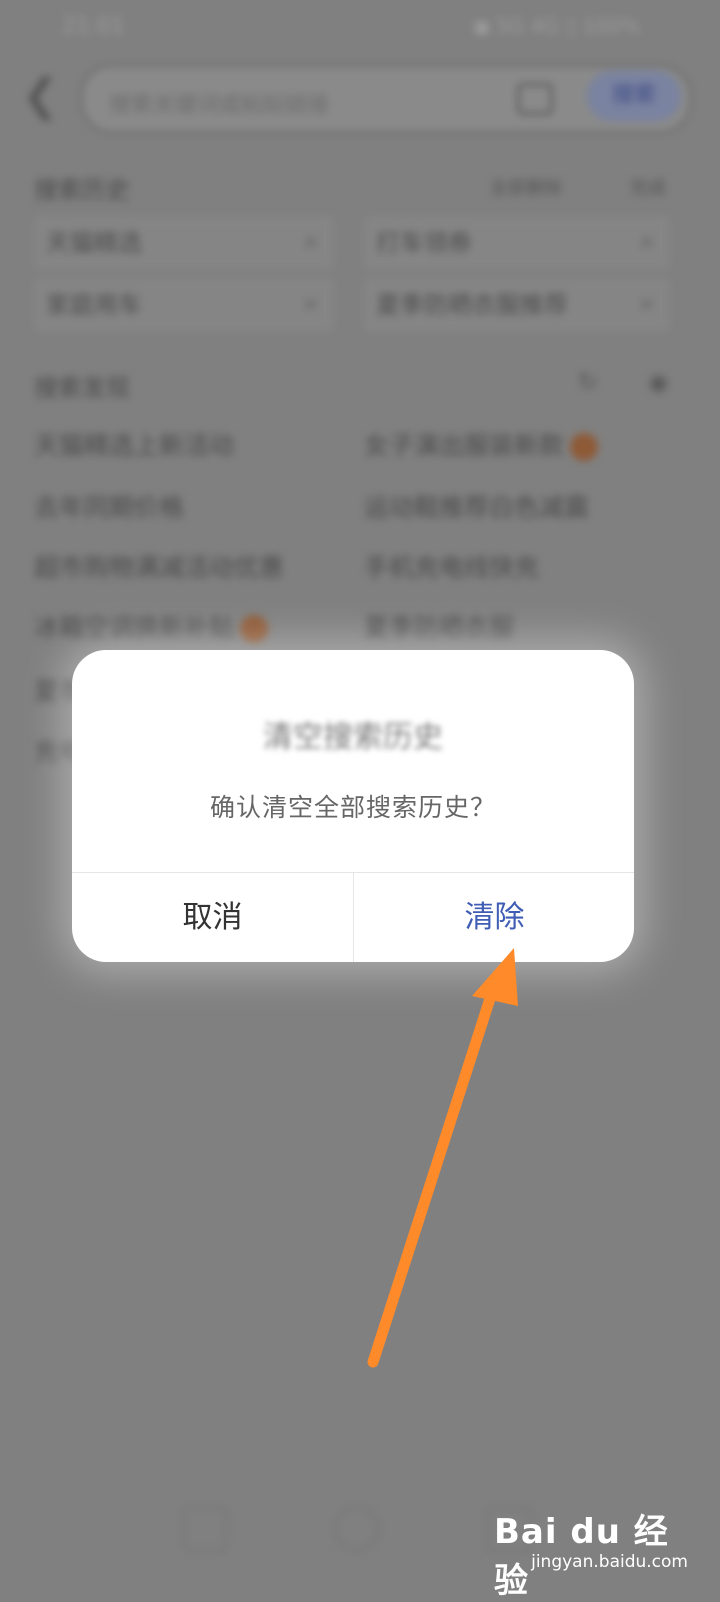 The image size is (720, 1602). I want to click on history-title: 搜索历史, so click(82, 190).